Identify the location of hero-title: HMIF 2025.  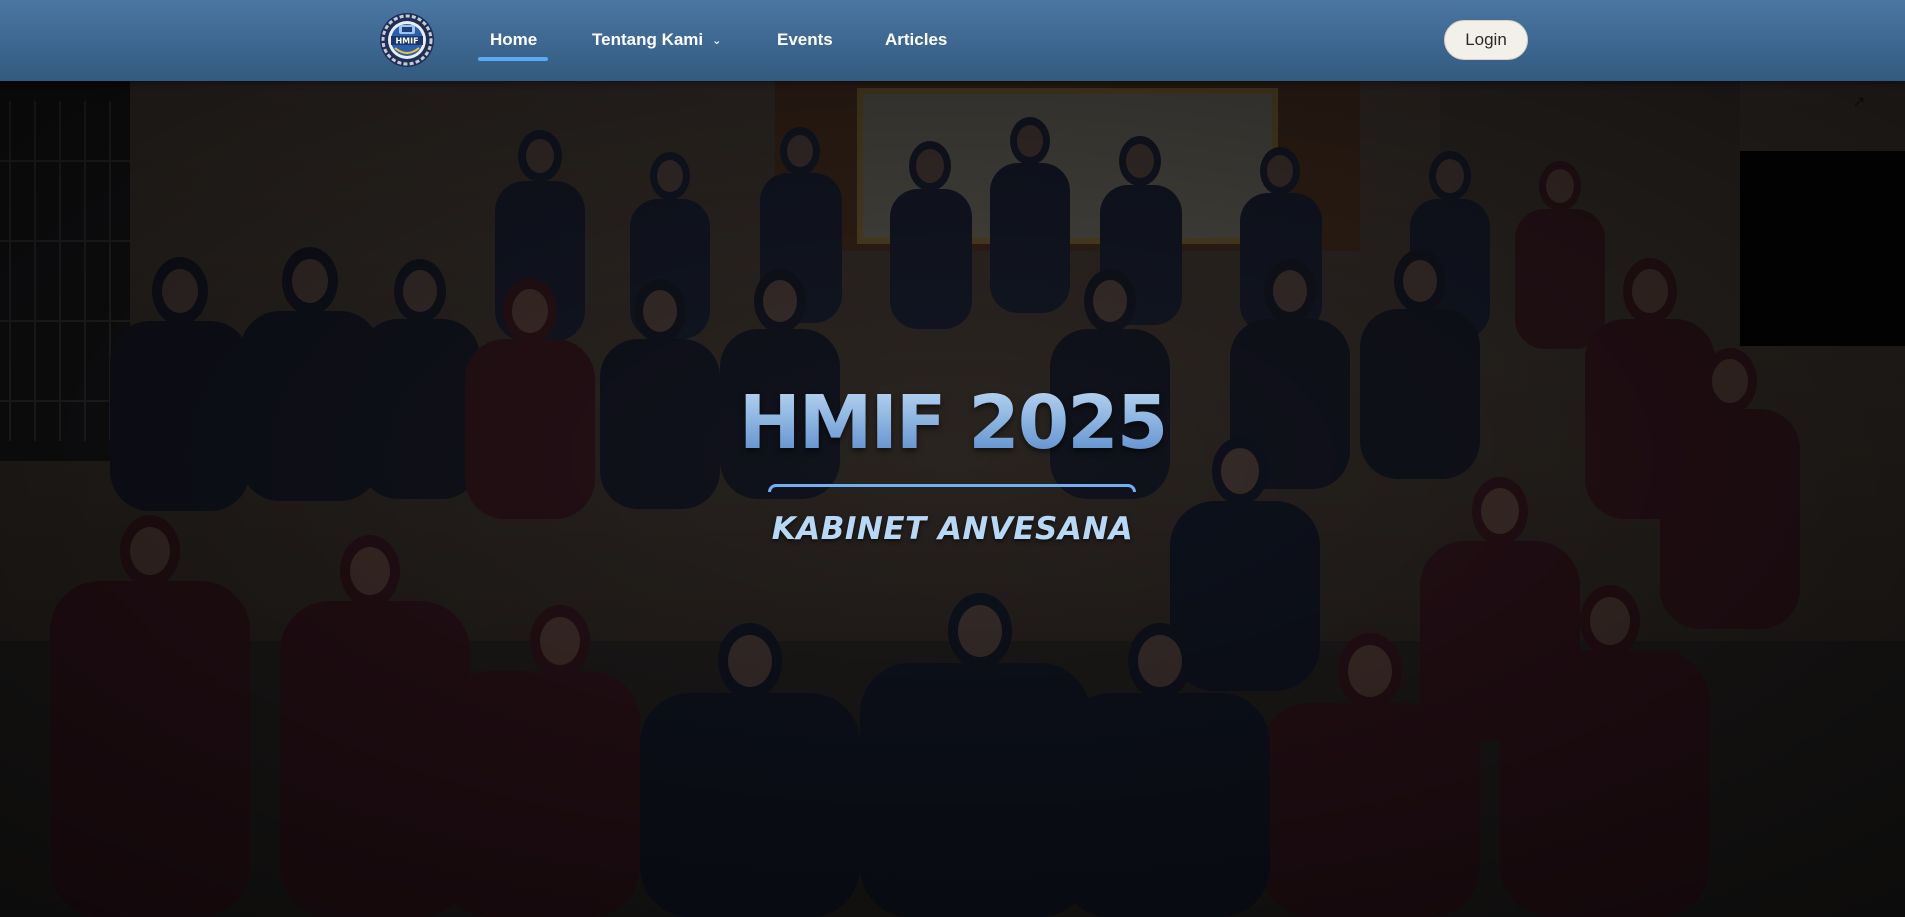
(952, 423).